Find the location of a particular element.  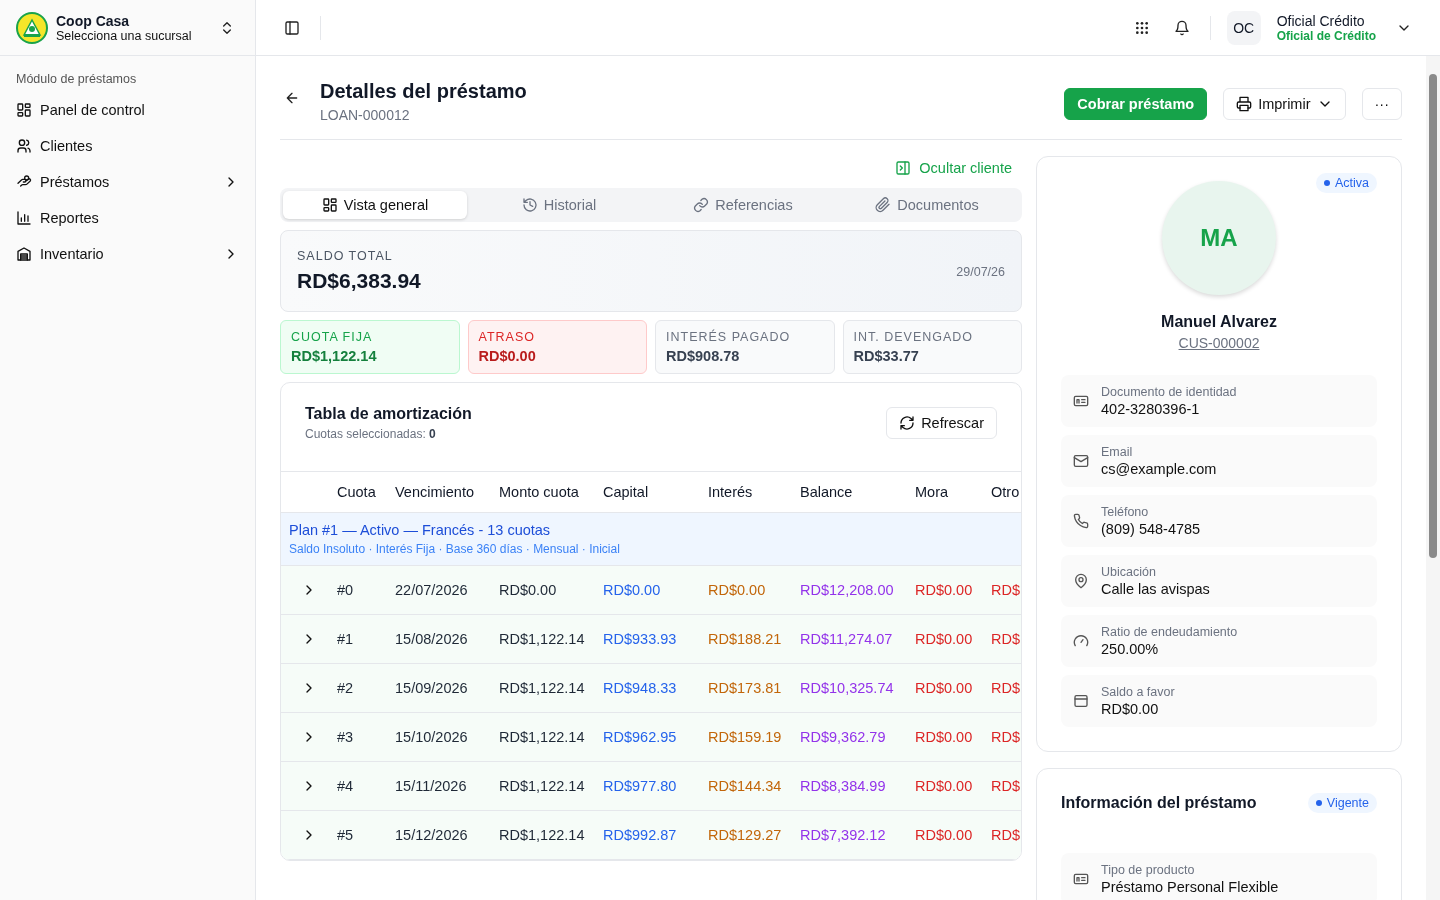

field-label: Email is located at coordinates (1117, 452).